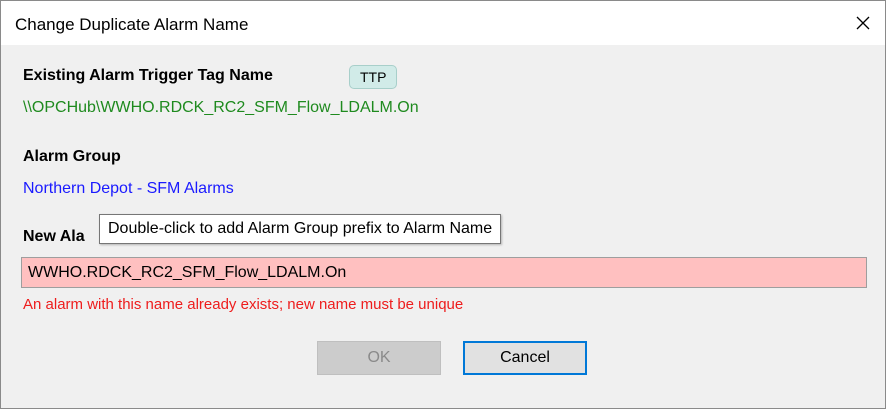 The height and width of the screenshot is (409, 886). Describe the element at coordinates (373, 77) in the screenshot. I see `ttp-badge: TTP` at that location.